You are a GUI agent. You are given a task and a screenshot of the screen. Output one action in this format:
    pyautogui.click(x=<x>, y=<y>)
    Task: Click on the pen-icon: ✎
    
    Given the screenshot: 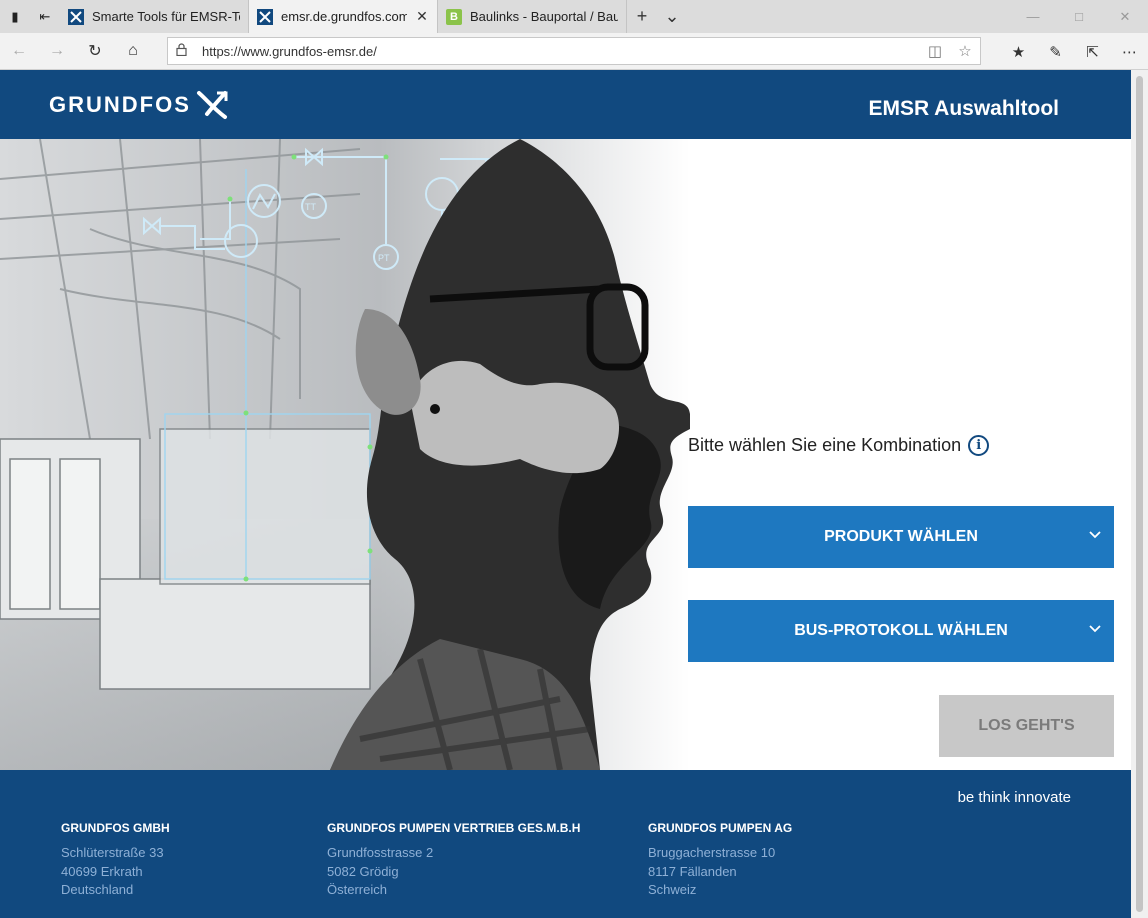 What is the action you would take?
    pyautogui.click(x=1055, y=51)
    